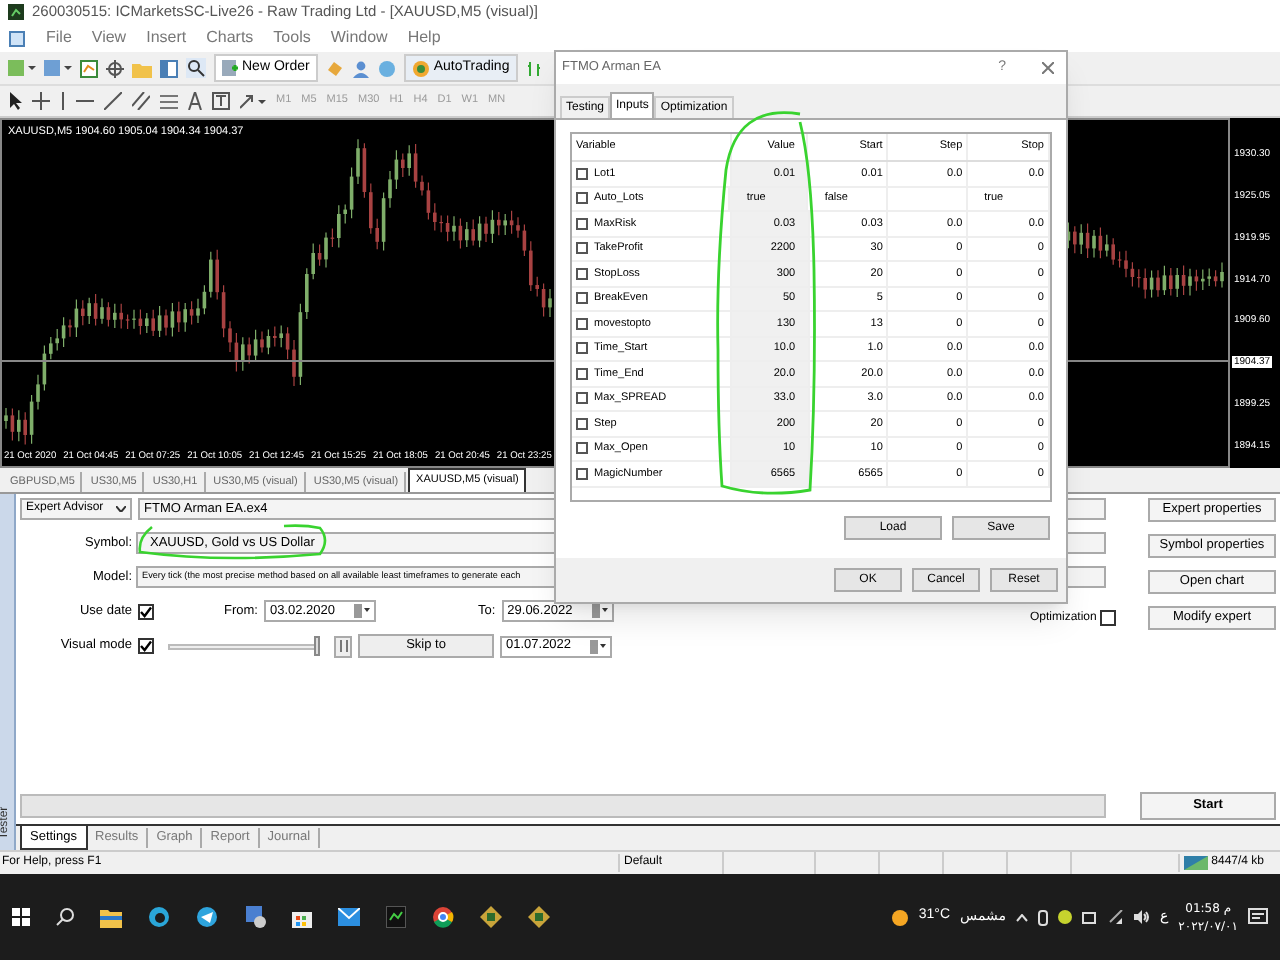 The width and height of the screenshot is (1280, 960). What do you see at coordinates (253, 101) in the screenshot?
I see `arrows-icon` at bounding box center [253, 101].